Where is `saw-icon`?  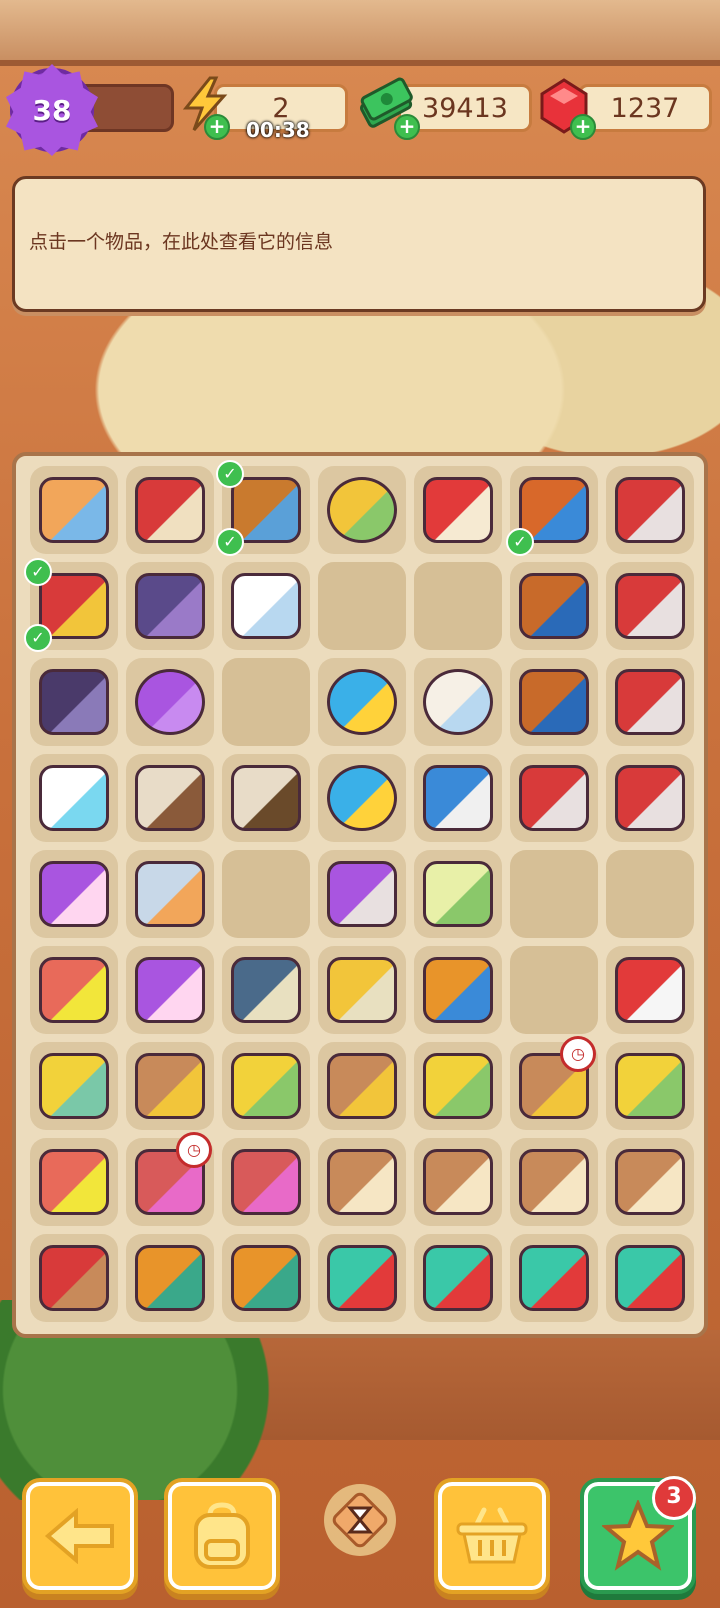 saw-icon is located at coordinates (650, 798).